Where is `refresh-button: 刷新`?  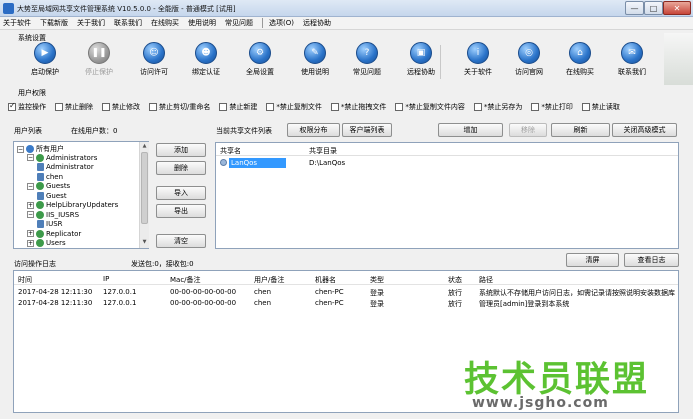
refresh-button: 刷新 is located at coordinates (580, 130).